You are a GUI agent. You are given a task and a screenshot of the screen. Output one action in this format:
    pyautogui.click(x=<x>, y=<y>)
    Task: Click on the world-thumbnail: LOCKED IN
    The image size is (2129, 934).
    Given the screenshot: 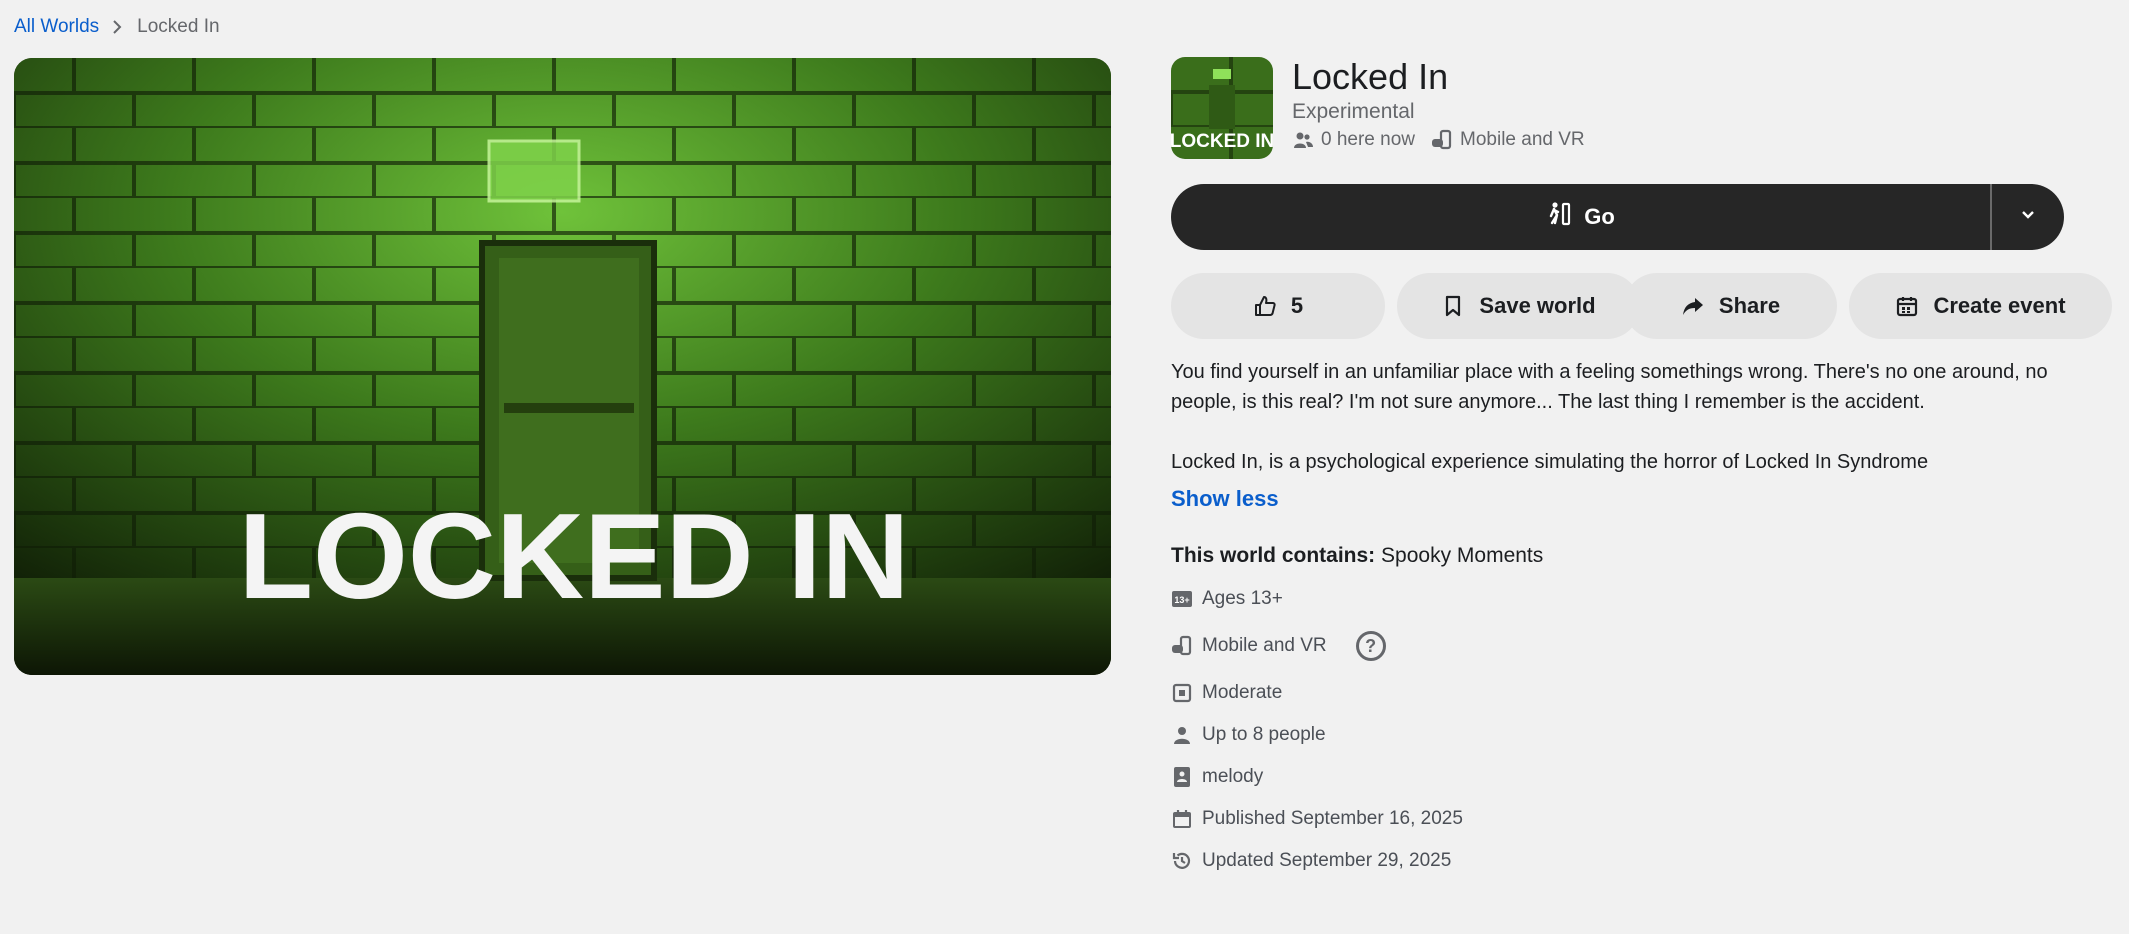 What is the action you would take?
    pyautogui.click(x=1222, y=108)
    